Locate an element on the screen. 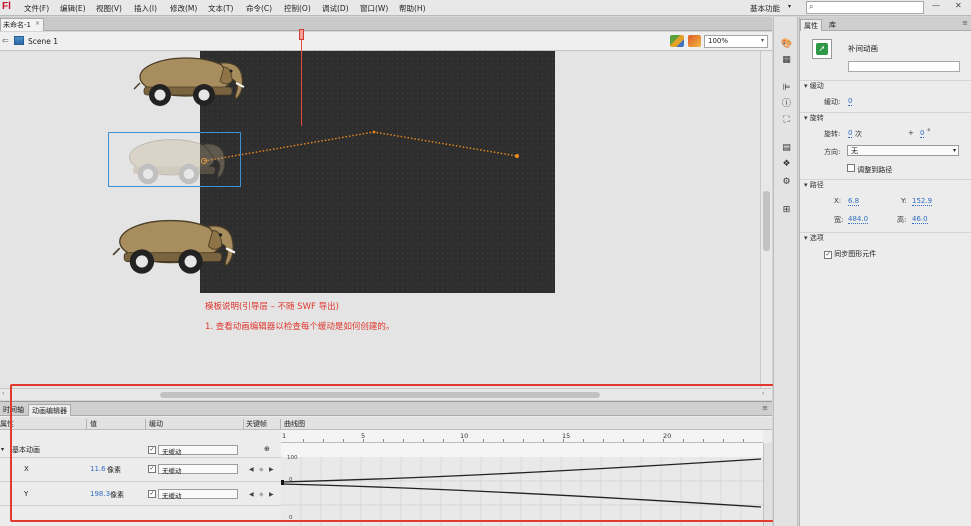  align-icon: ⊫ is located at coordinates (786, 88).